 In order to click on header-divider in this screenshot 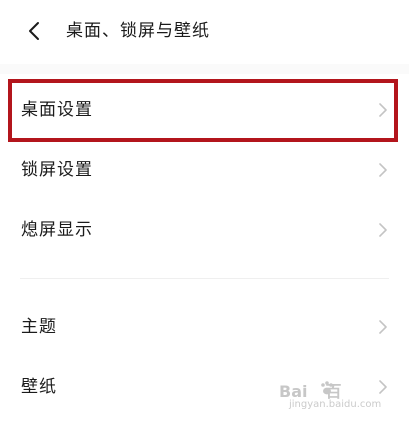, I will do `click(204, 69)`.